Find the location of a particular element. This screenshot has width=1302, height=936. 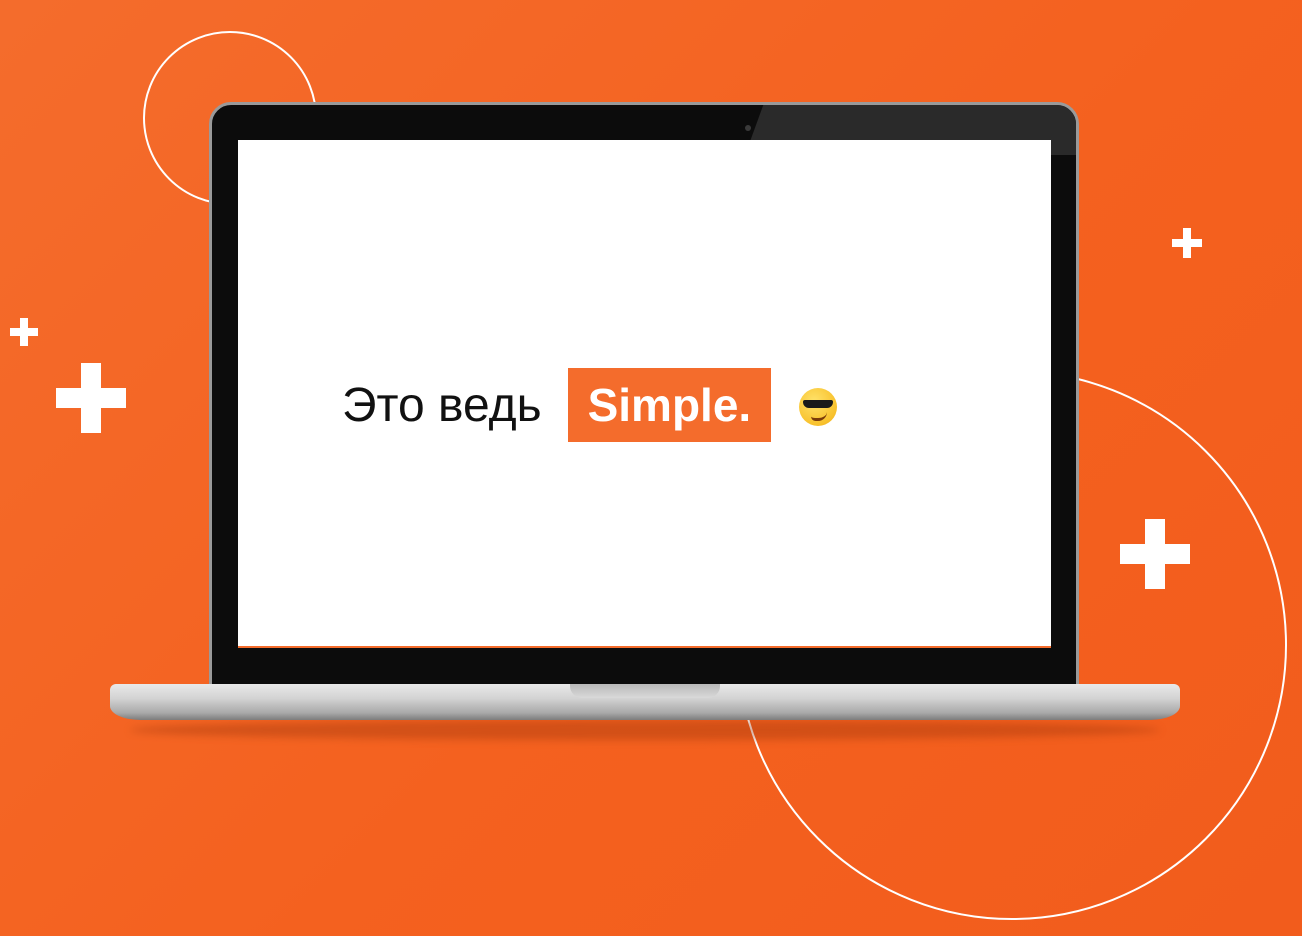

headline-highlight-text: Simple. is located at coordinates (669, 405).